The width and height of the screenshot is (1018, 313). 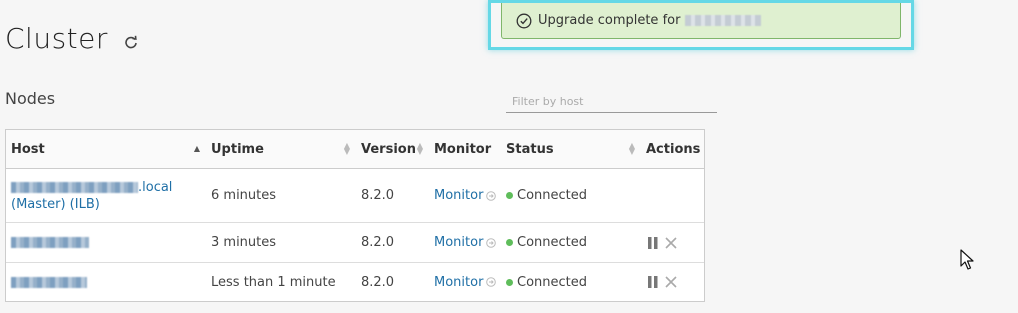 What do you see at coordinates (611, 102) in the screenshot?
I see `filter-by-host-input` at bounding box center [611, 102].